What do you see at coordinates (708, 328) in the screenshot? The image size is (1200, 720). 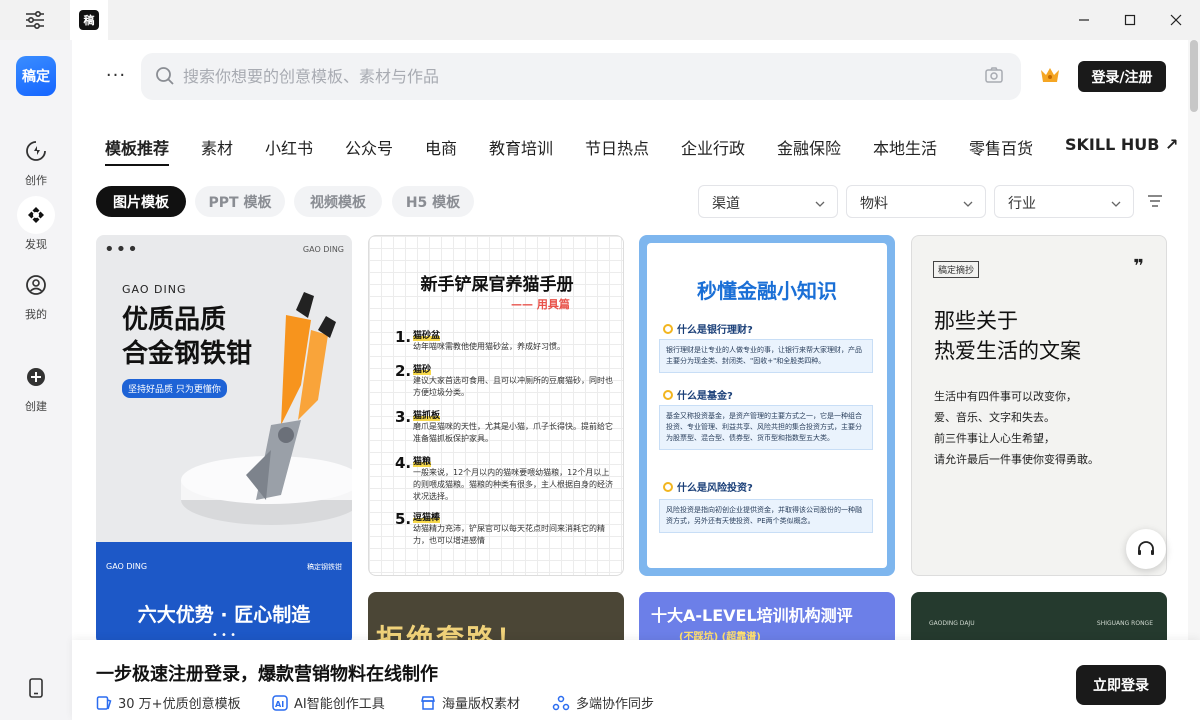 I see `question: 什么是银行理财?` at bounding box center [708, 328].